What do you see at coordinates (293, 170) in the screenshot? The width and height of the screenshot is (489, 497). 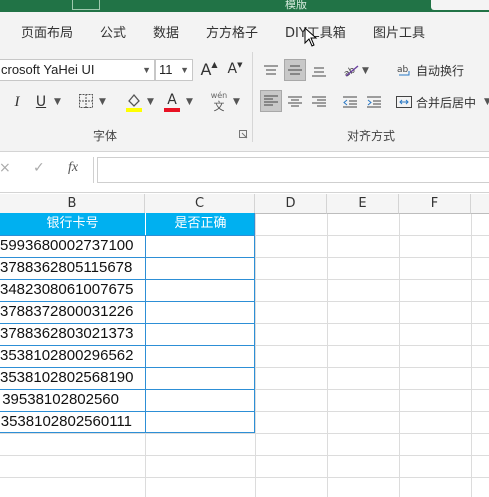 I see `formula-input` at bounding box center [293, 170].